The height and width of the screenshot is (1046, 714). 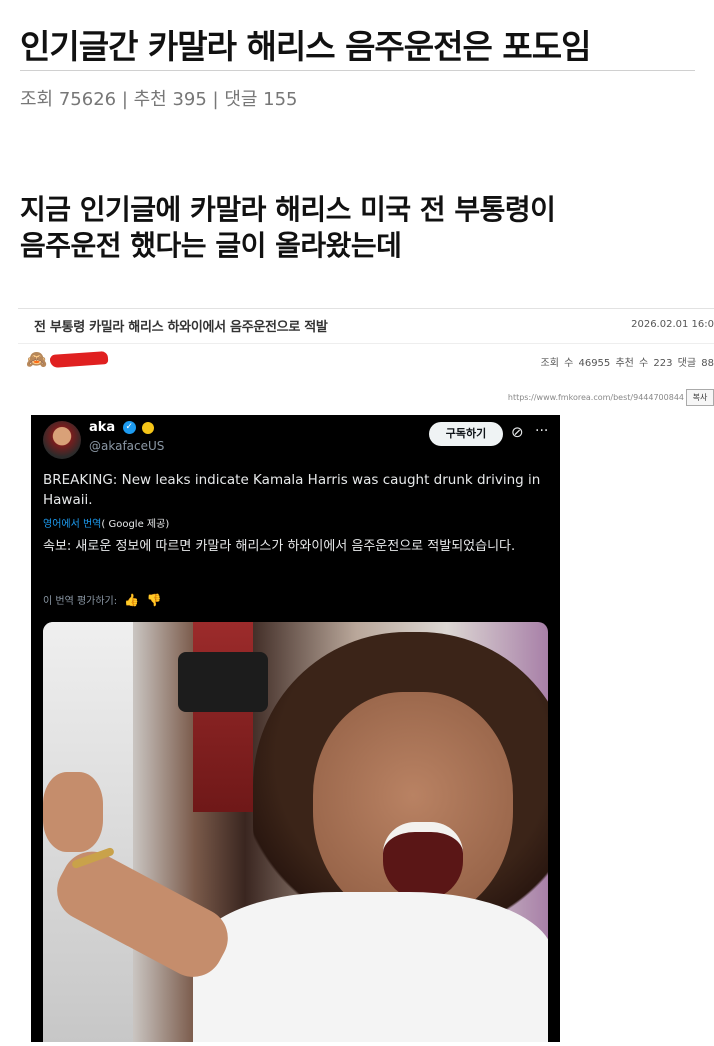 I want to click on translated-from-link: 영어에서 번역, so click(x=72, y=524).